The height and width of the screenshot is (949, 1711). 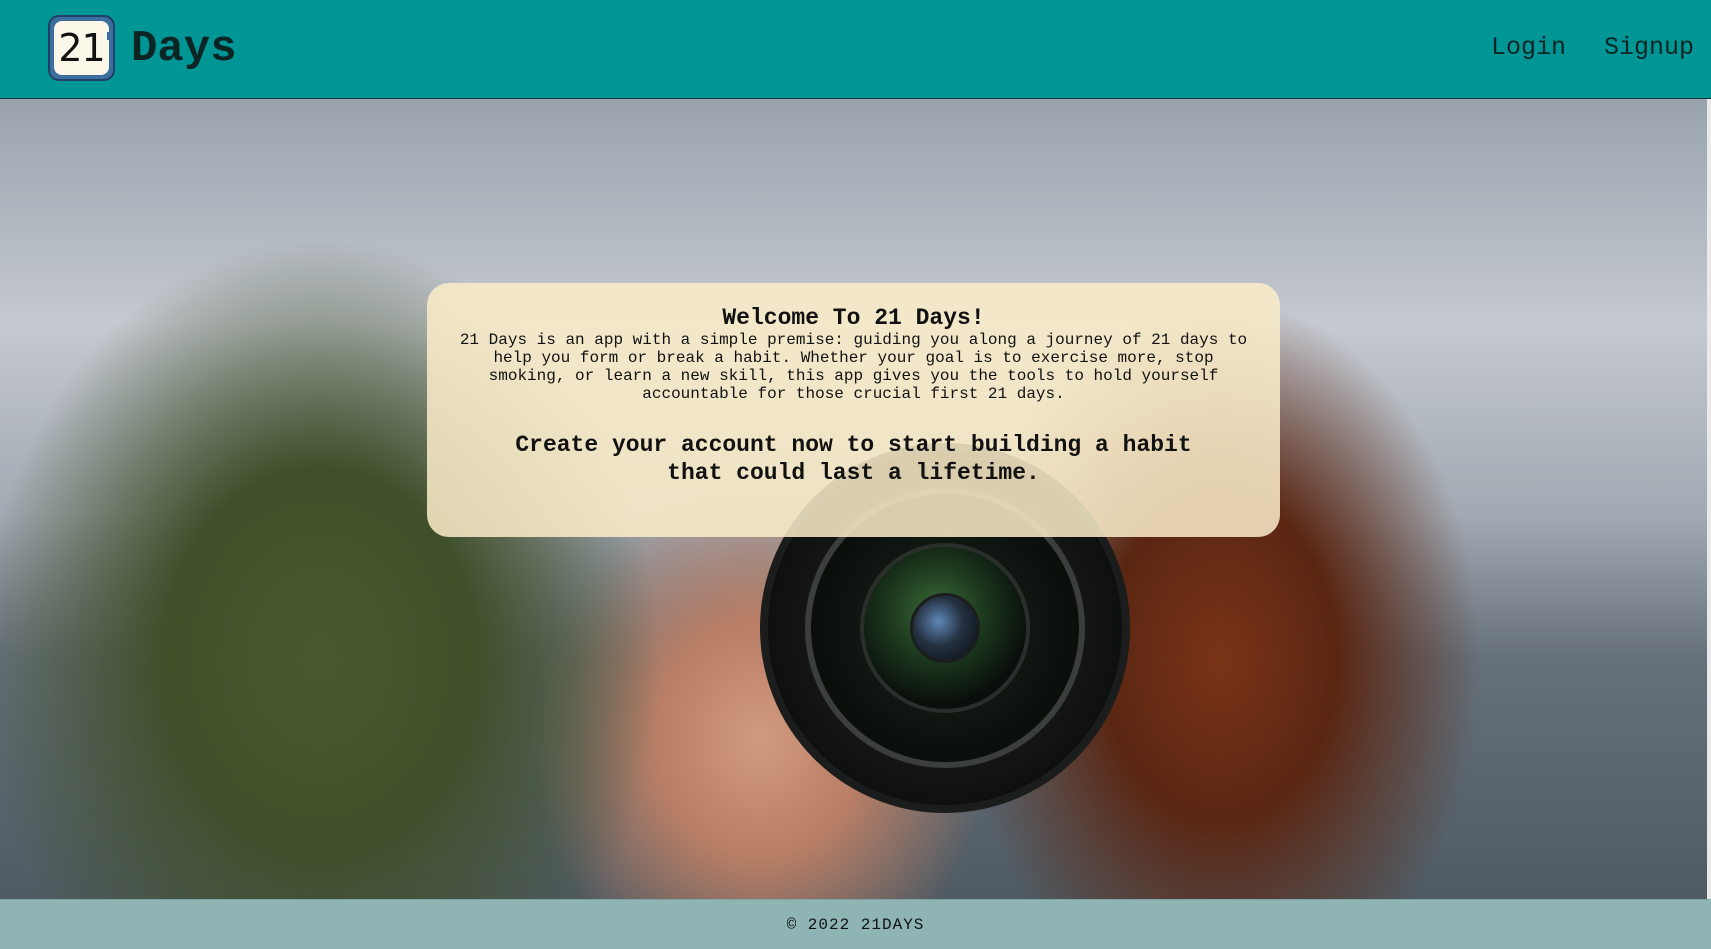 I want to click on logo-icon-number: 21, so click(x=81, y=48).